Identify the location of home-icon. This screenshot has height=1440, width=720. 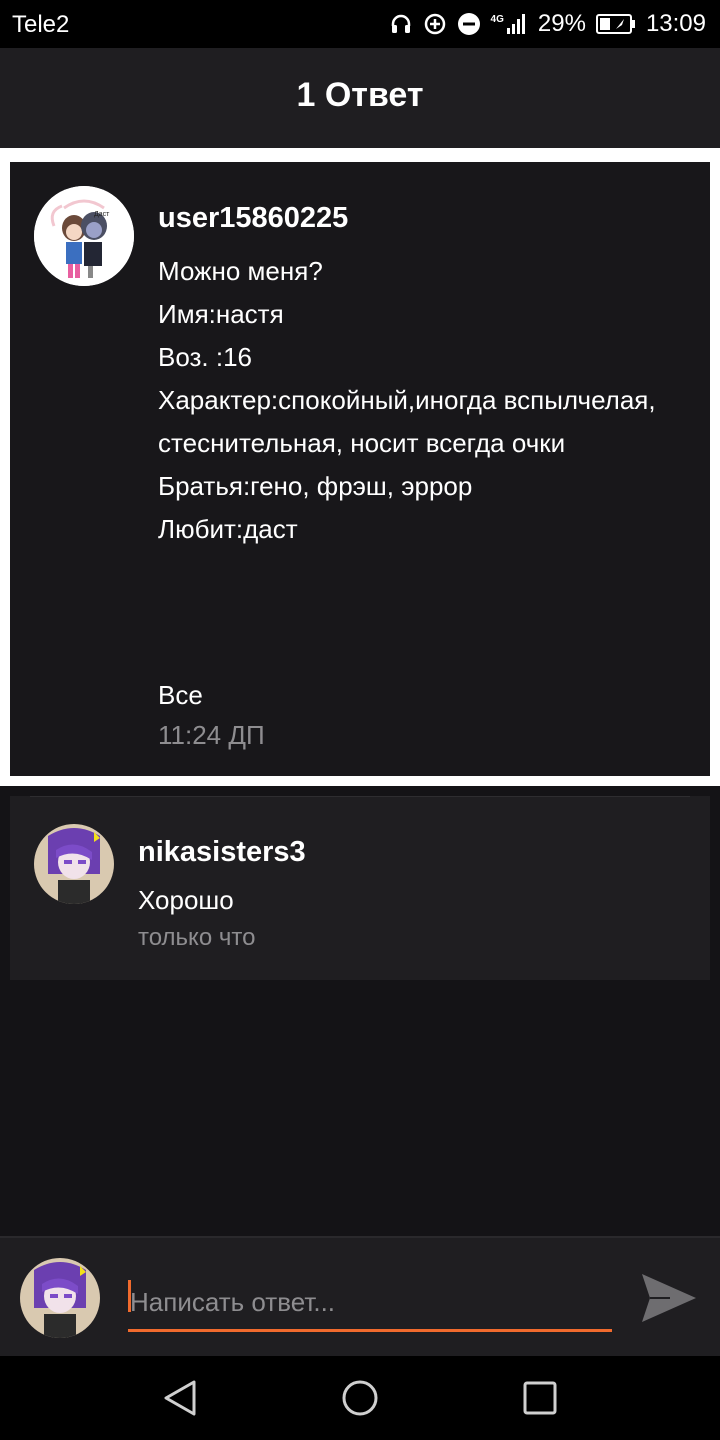
(360, 1398).